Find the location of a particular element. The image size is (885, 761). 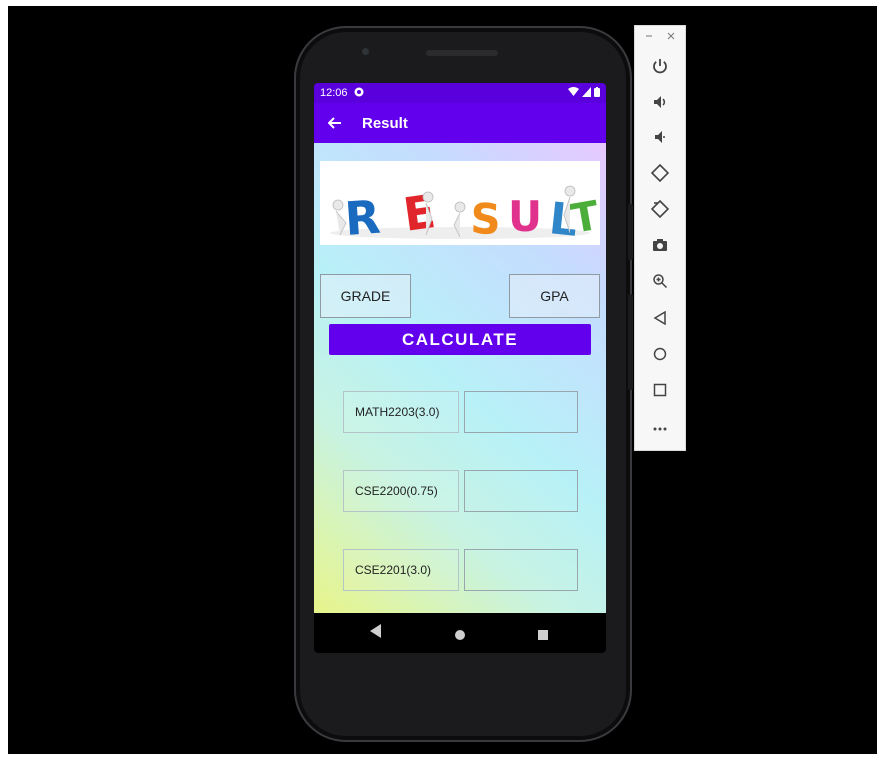

app-bar: Result is located at coordinates (460, 123).